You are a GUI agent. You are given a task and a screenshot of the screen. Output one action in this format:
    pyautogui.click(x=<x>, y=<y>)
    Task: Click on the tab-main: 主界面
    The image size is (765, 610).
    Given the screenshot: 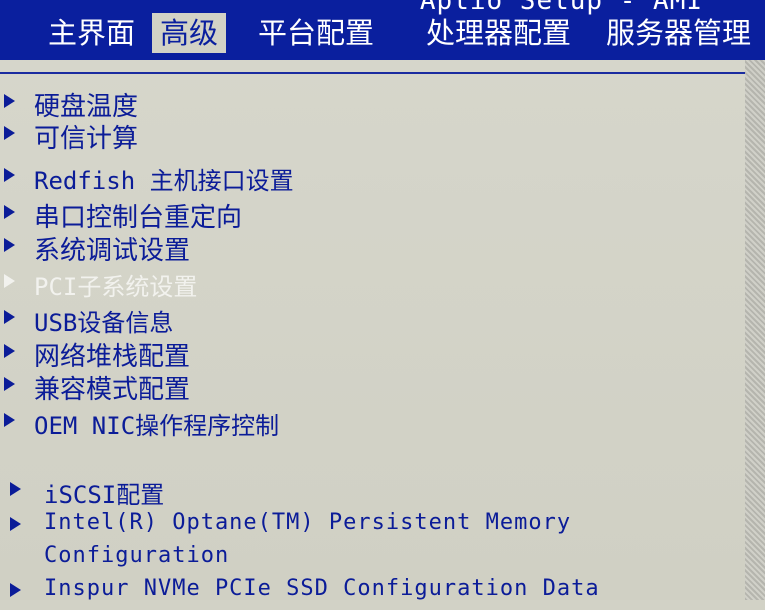 What is the action you would take?
    pyautogui.click(x=91, y=33)
    